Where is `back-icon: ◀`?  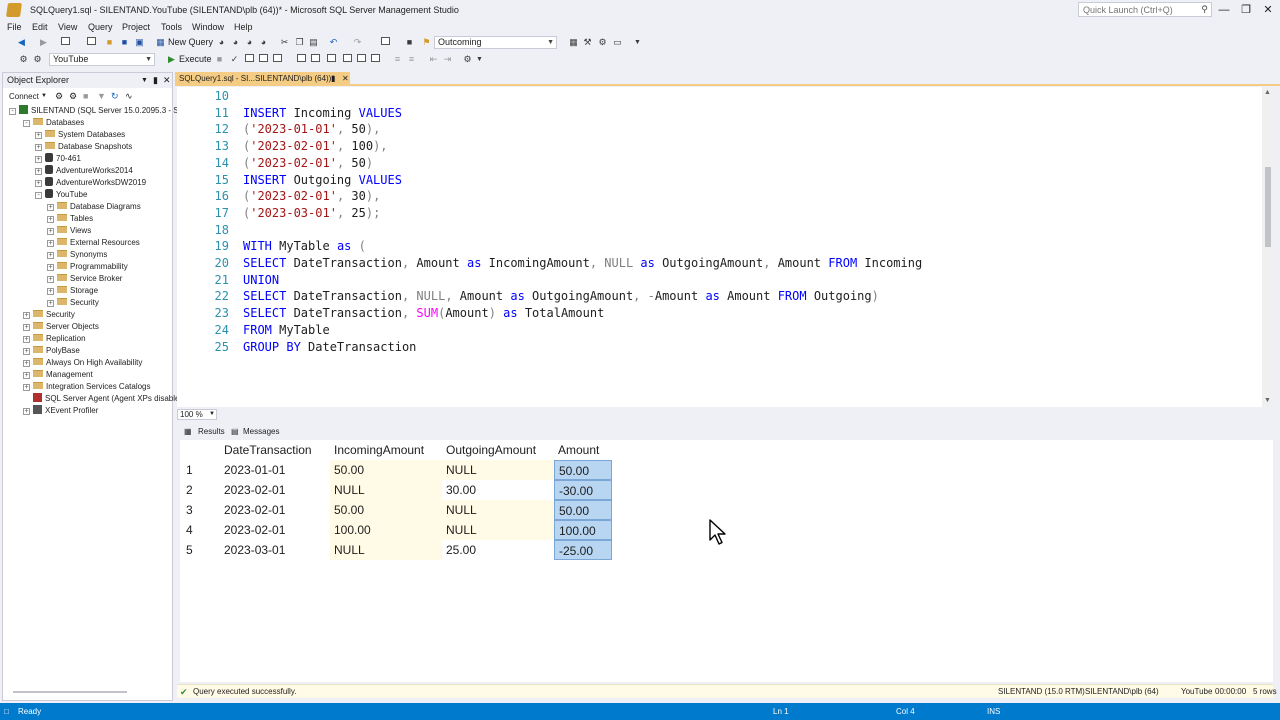
back-icon: ◀ is located at coordinates (21, 42).